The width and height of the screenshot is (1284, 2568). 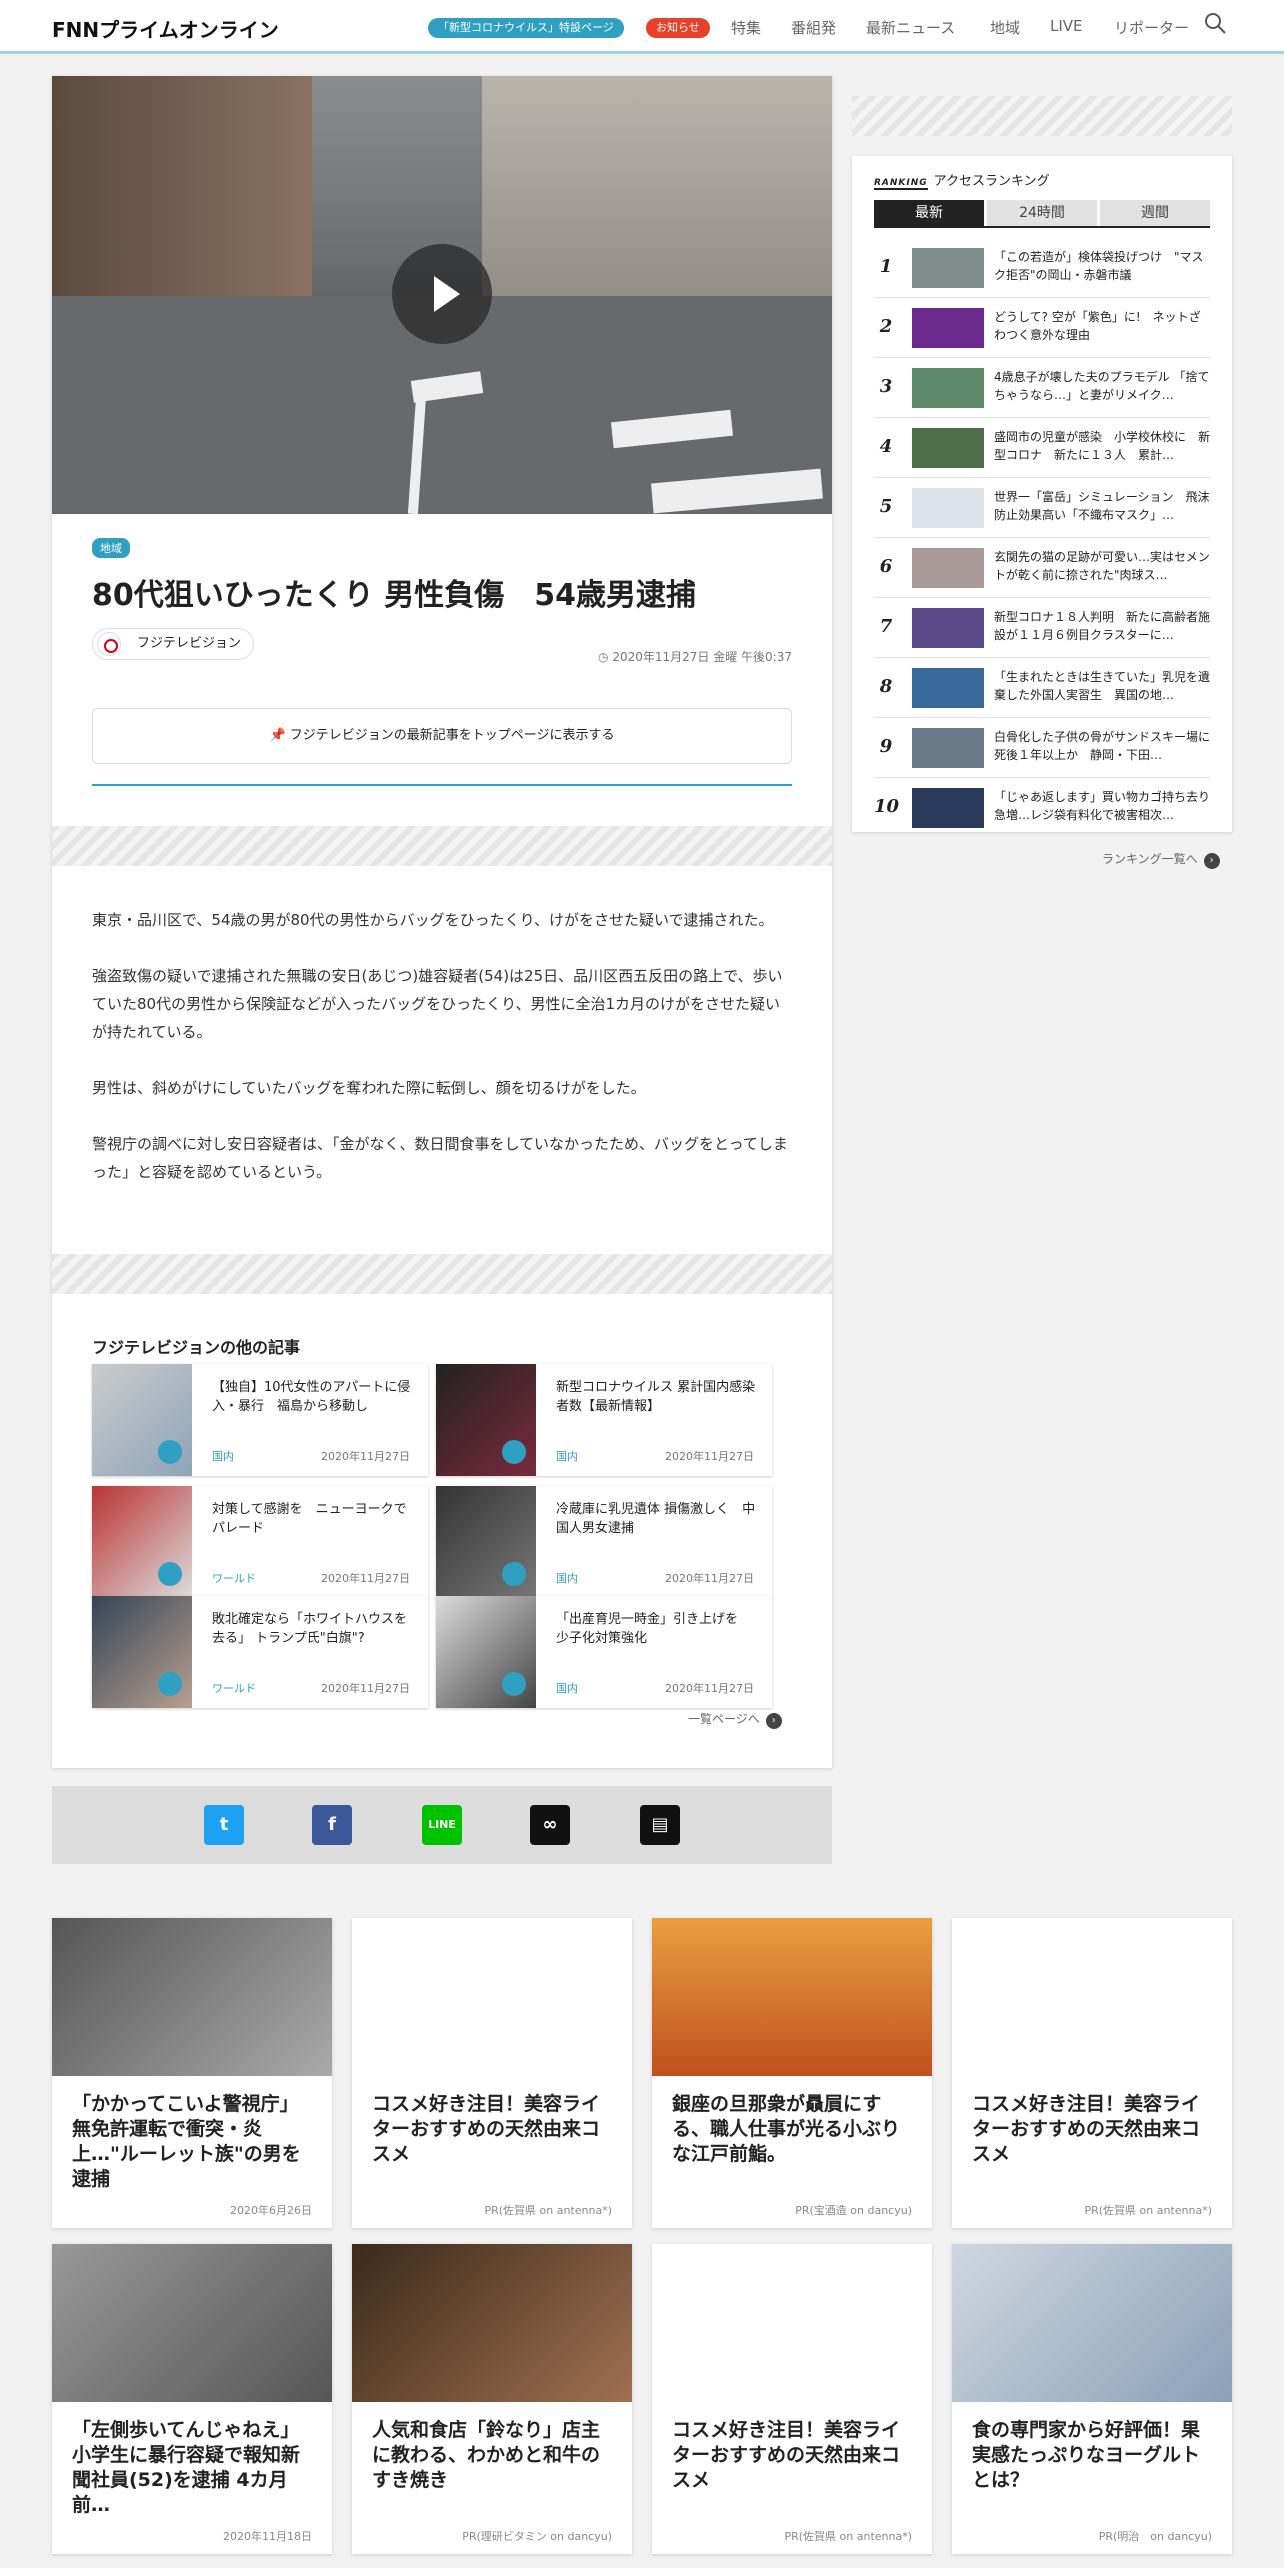 What do you see at coordinates (678, 28) in the screenshot?
I see `notice-link: お知らせ` at bounding box center [678, 28].